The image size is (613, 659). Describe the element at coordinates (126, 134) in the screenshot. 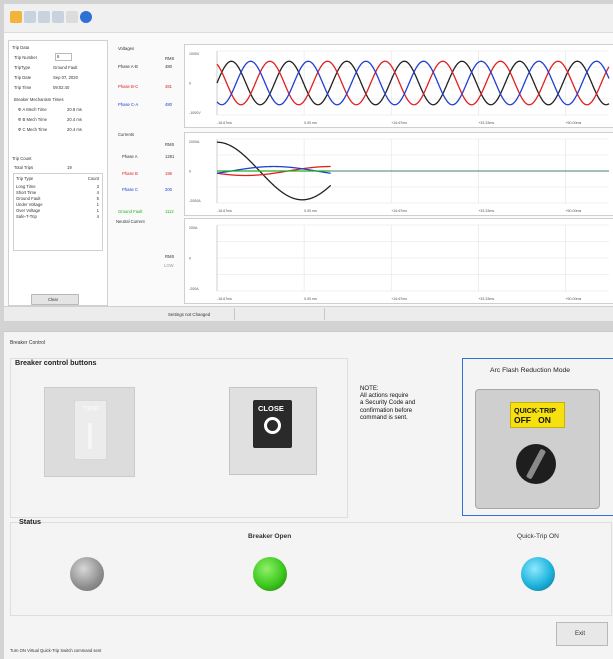

I see `currents-title: Currents` at that location.